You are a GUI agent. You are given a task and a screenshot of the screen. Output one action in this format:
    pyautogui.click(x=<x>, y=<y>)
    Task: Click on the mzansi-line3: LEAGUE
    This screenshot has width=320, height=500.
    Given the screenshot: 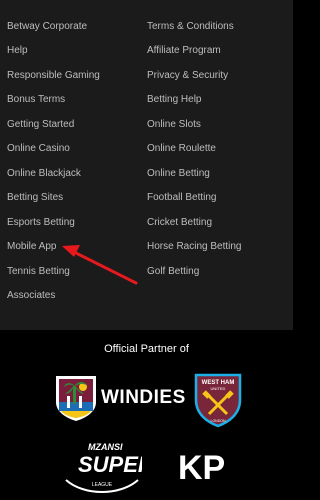 What is the action you would take?
    pyautogui.click(x=102, y=485)
    